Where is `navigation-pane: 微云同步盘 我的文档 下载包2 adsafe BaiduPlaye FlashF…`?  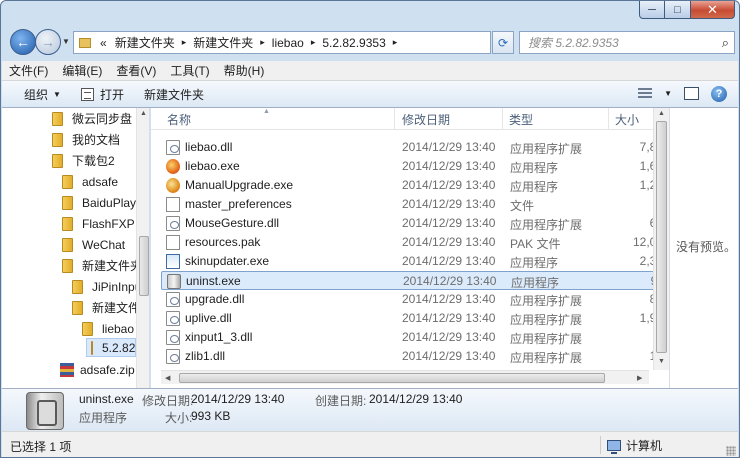
navigation-pane: 微云同步盘 我的文档 下载包2 adsafe BaiduPlaye FlashF… is located at coordinates (76, 248).